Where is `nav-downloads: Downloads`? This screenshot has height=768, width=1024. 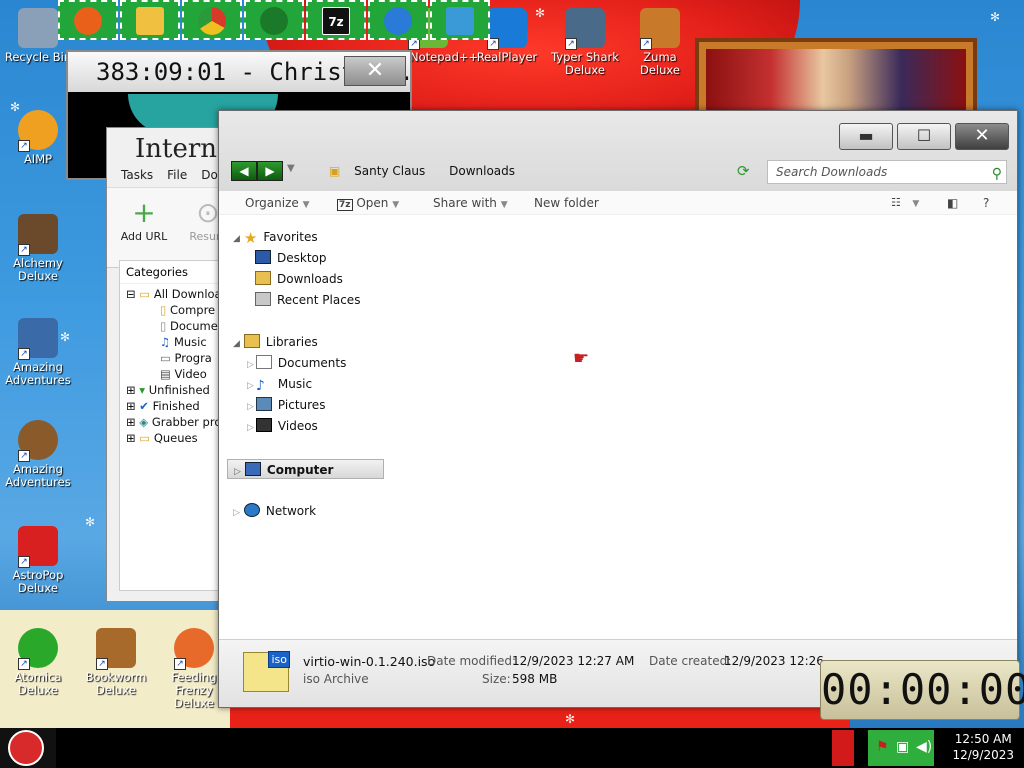 nav-downloads: Downloads is located at coordinates (299, 279).